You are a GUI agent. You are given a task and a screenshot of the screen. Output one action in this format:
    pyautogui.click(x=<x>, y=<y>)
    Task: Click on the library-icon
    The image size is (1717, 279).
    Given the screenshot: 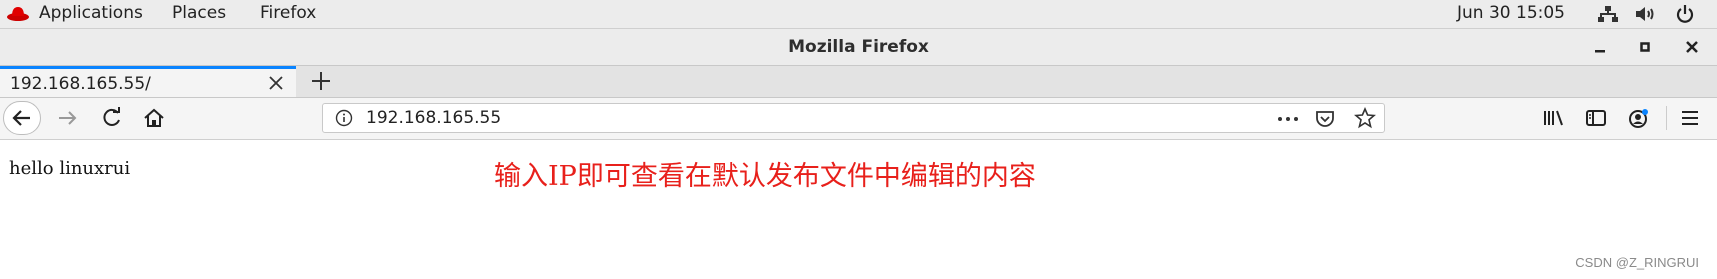 What is the action you would take?
    pyautogui.click(x=1553, y=118)
    